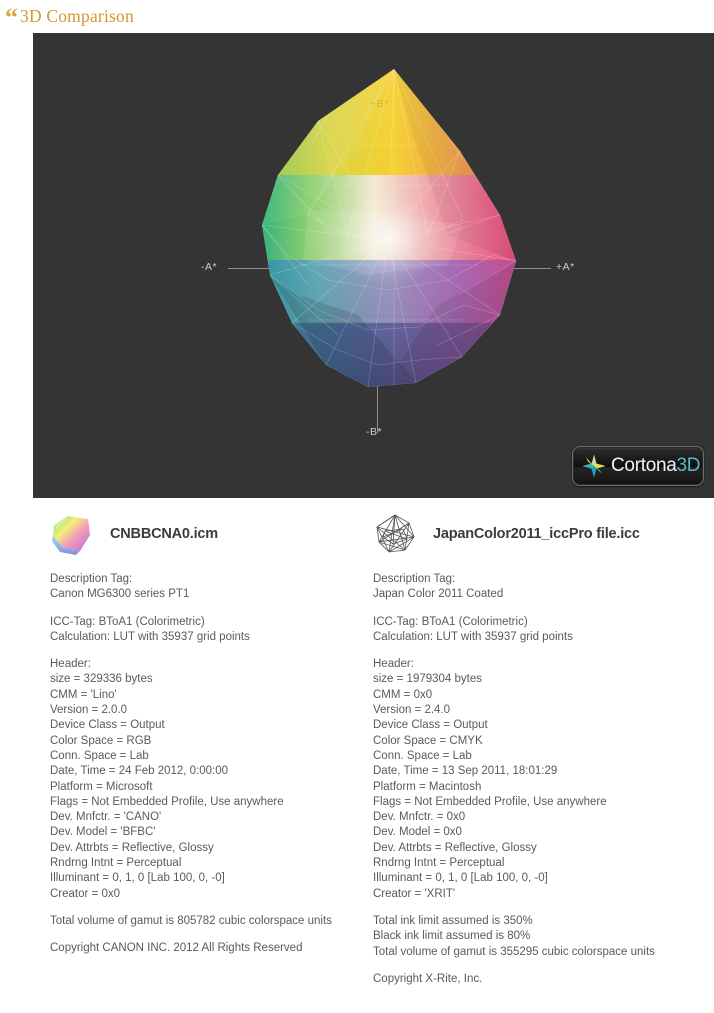 Image resolution: width=714 pixels, height=1013 pixels. I want to click on info-line: Version = 2.0.0, so click(89, 710).